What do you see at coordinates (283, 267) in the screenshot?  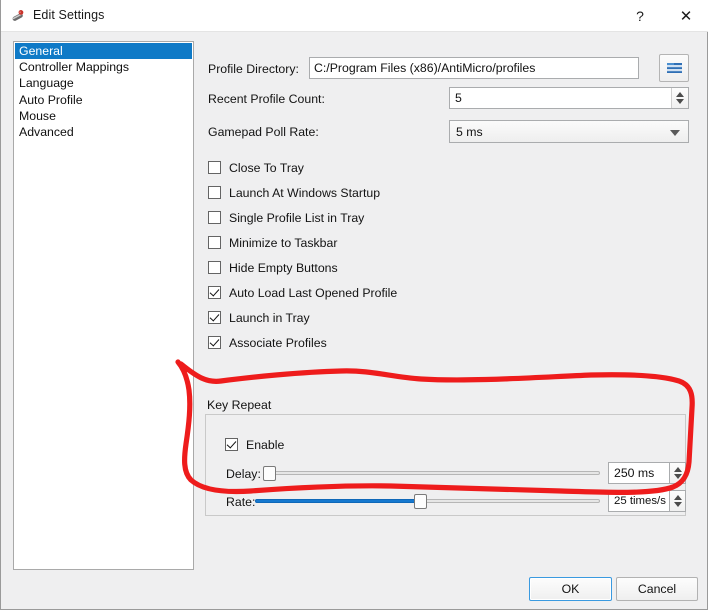 I see `checkbox-label: Hide Empty Buttons` at bounding box center [283, 267].